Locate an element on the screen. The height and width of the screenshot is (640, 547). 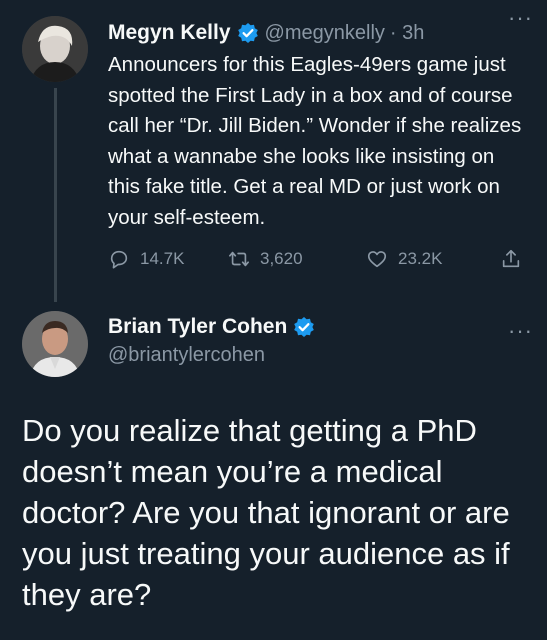
like-count: 23.2K is located at coordinates (420, 258).